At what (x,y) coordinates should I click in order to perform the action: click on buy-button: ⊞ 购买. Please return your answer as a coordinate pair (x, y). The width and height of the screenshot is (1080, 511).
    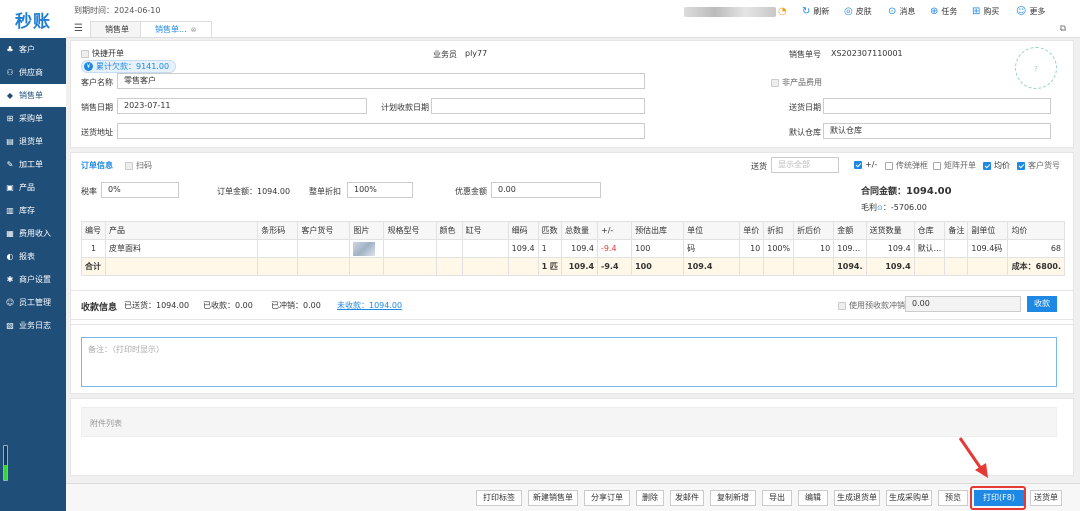
    Looking at the image, I should click on (985, 11).